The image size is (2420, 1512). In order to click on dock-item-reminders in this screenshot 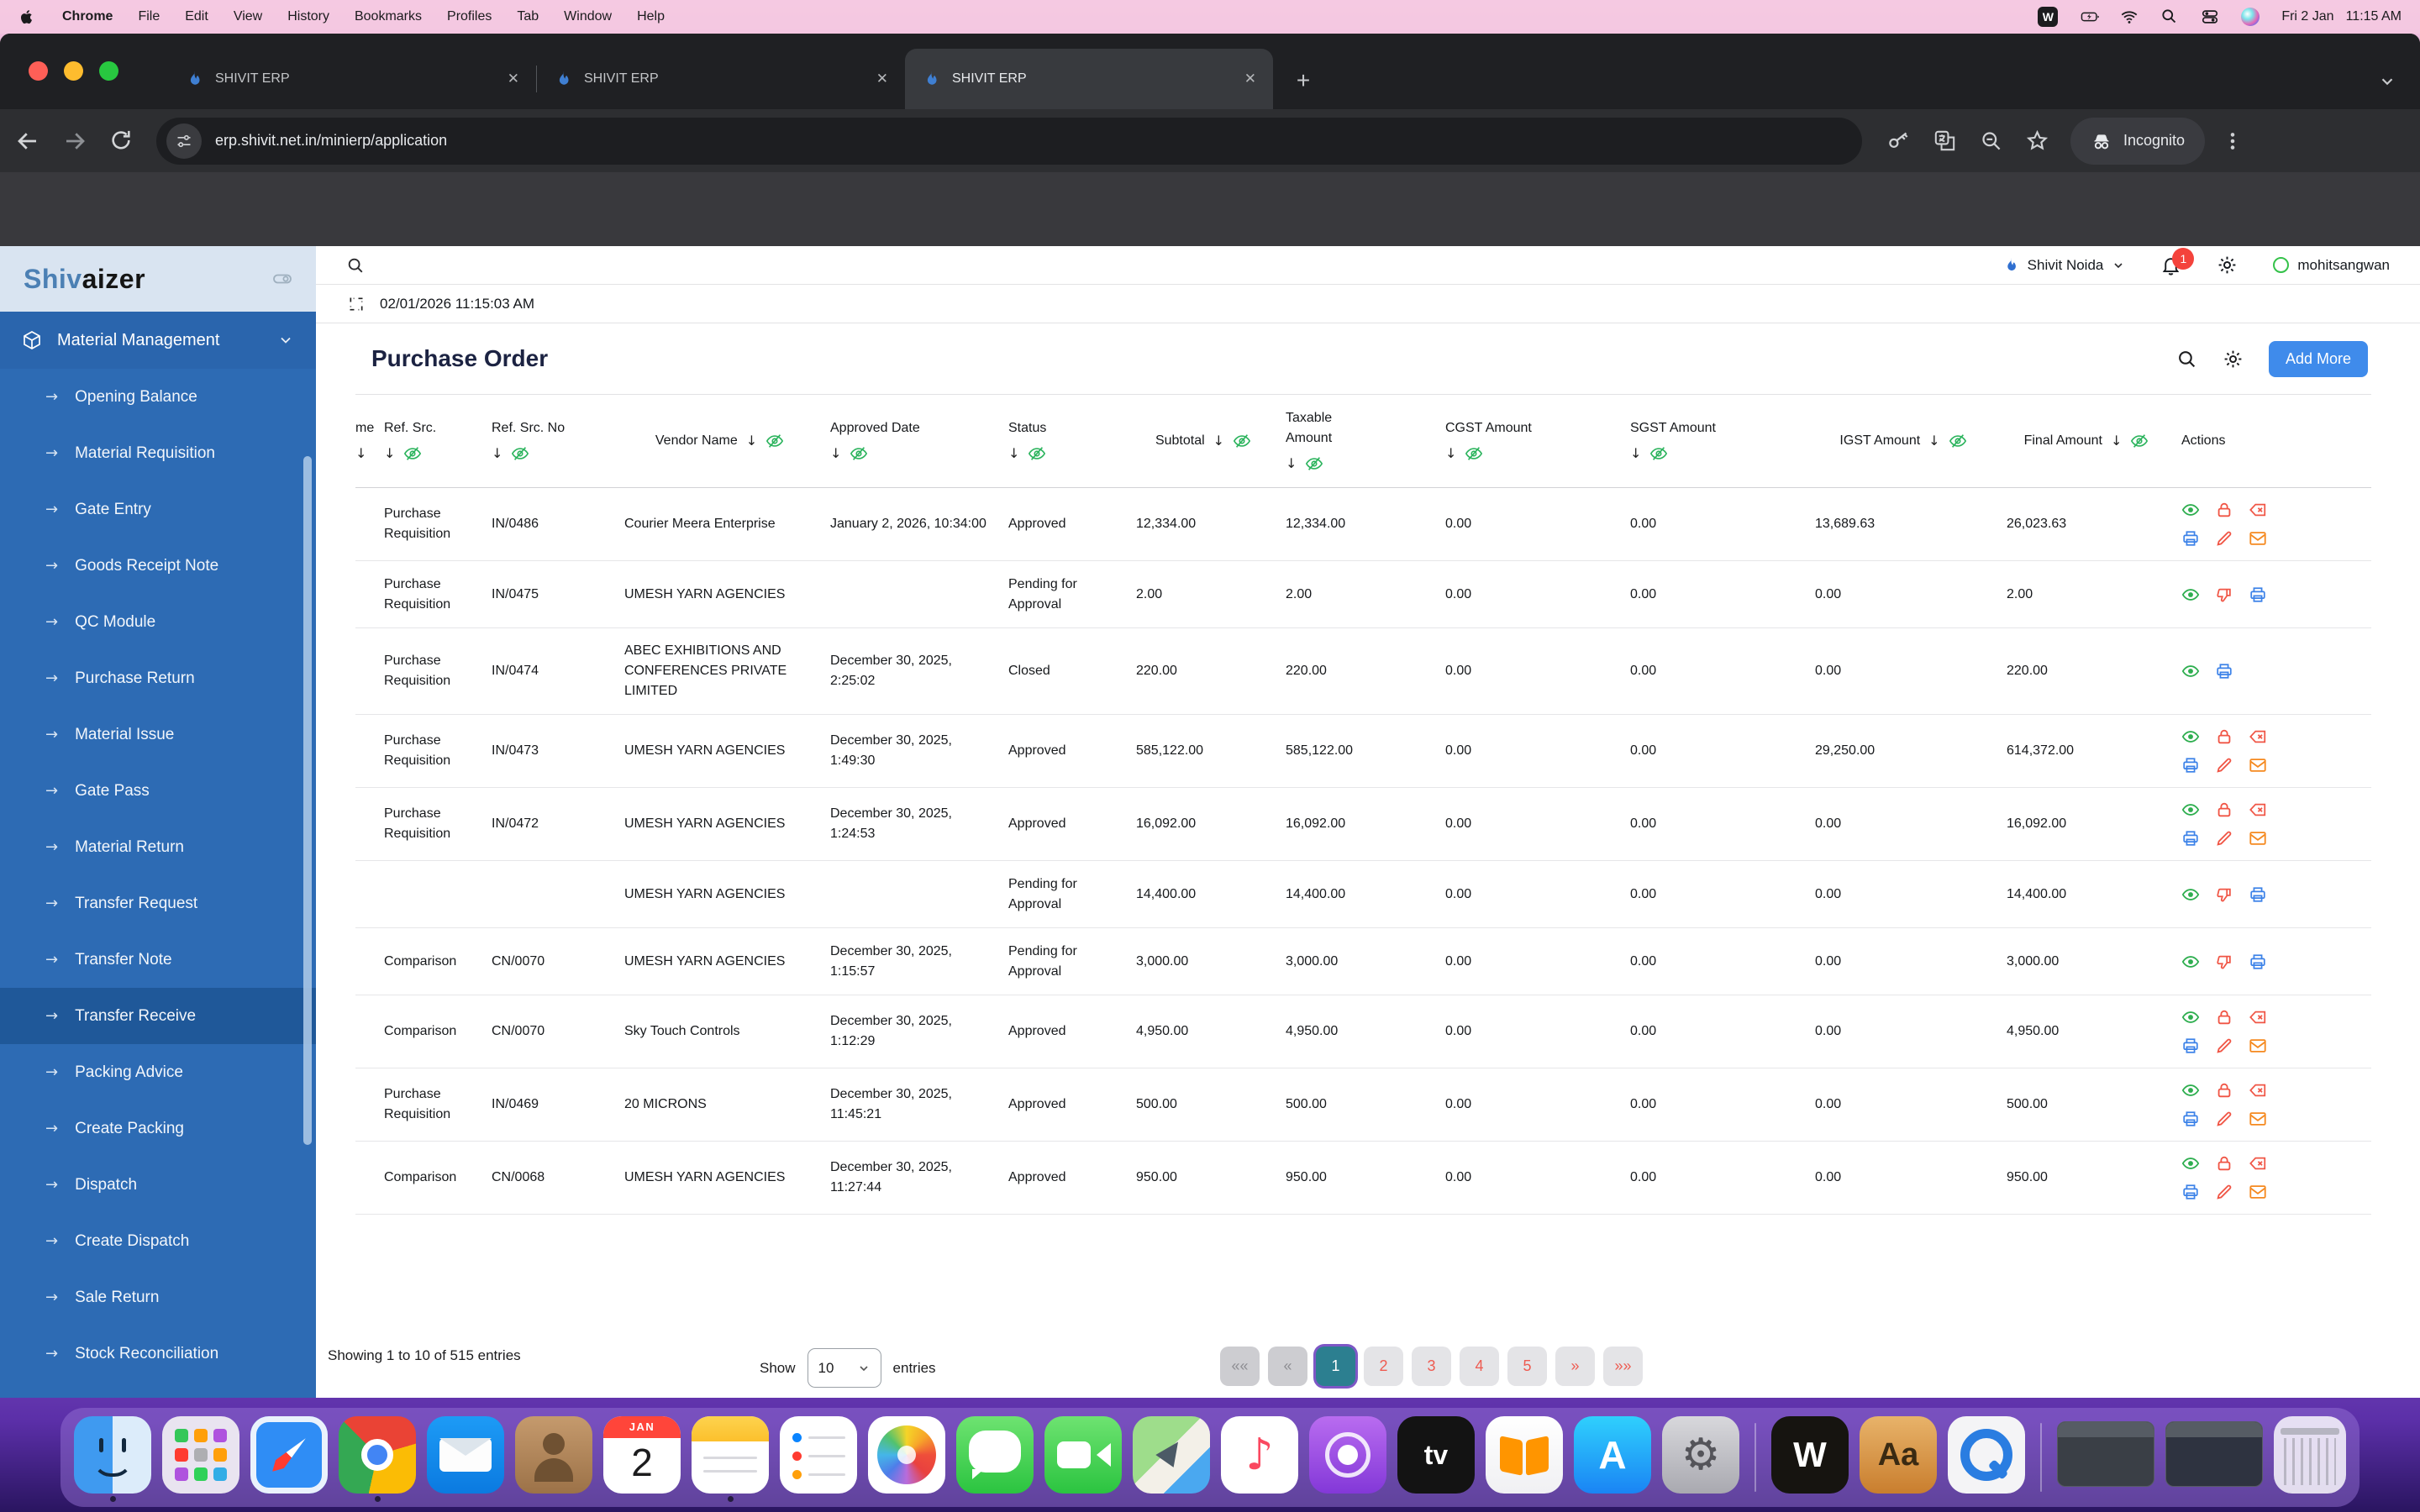, I will do `click(818, 1459)`.